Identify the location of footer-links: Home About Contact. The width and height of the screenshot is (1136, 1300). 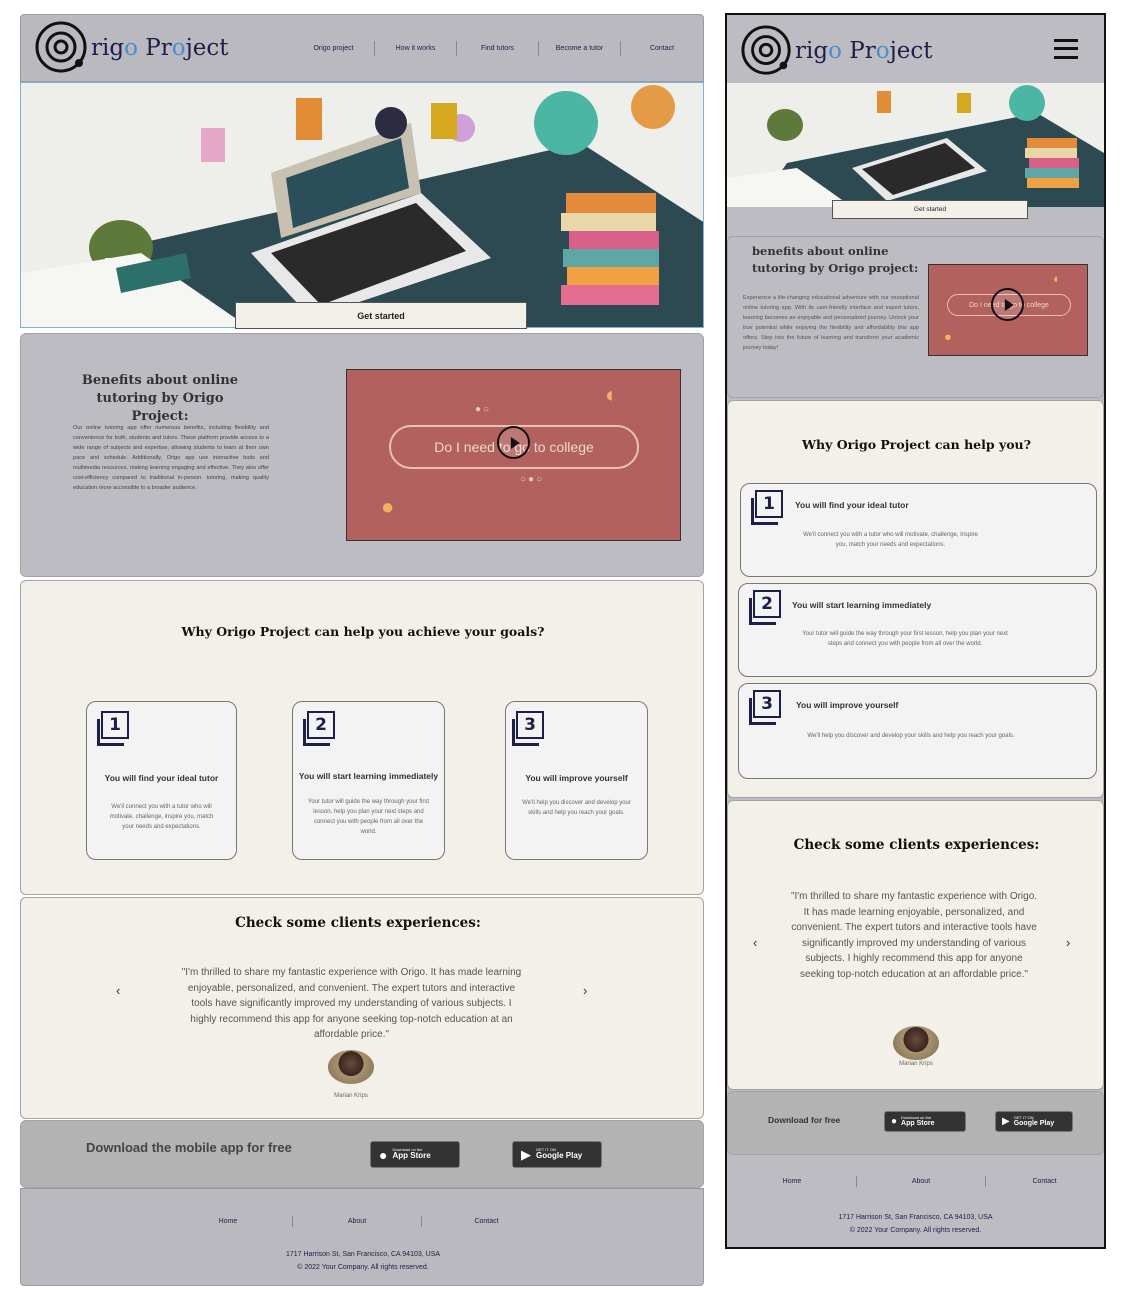
(357, 1221).